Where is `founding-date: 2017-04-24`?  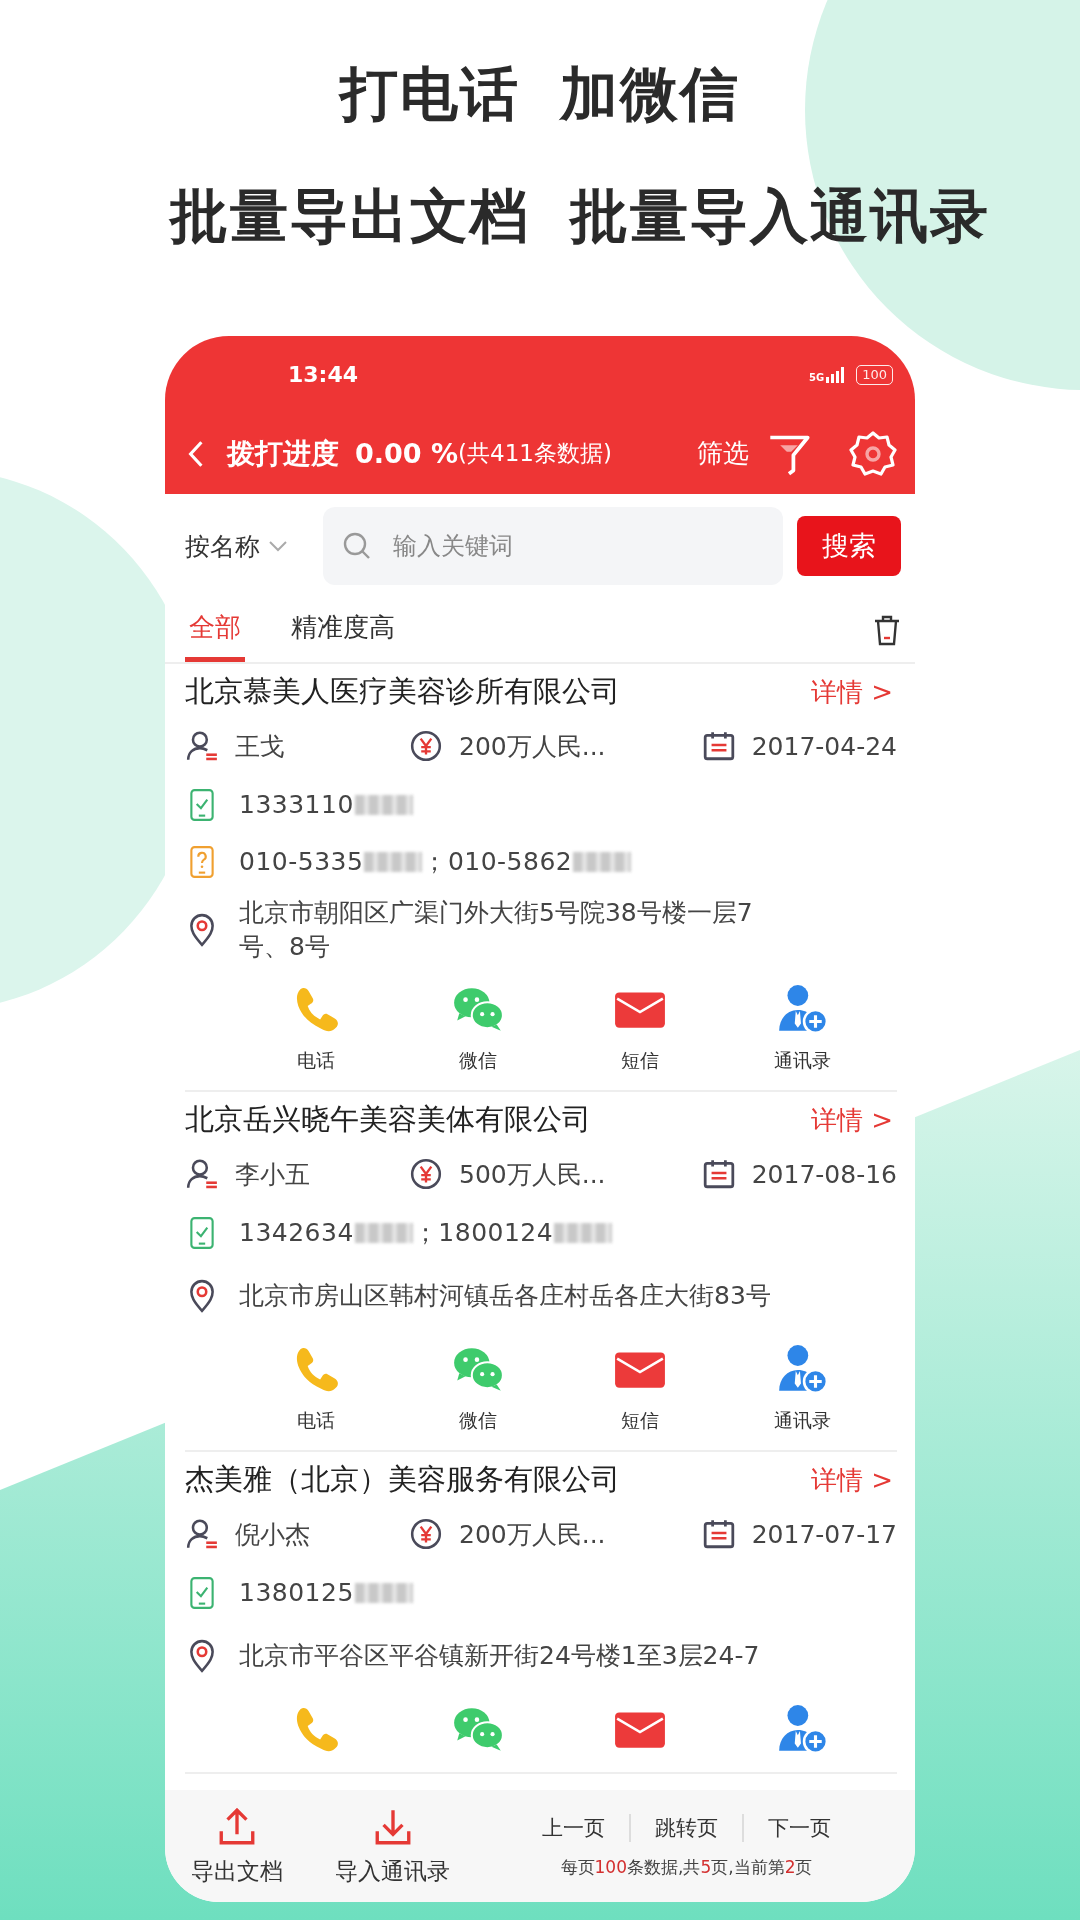 founding-date: 2017-04-24 is located at coordinates (824, 746).